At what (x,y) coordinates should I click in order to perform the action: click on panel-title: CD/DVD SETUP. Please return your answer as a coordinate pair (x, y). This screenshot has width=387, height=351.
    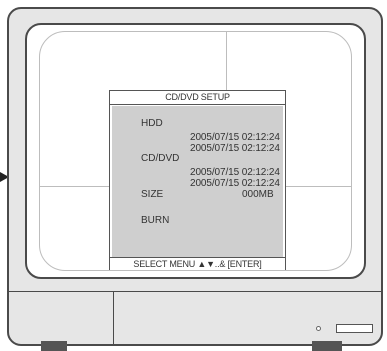
    Looking at the image, I should click on (197, 98).